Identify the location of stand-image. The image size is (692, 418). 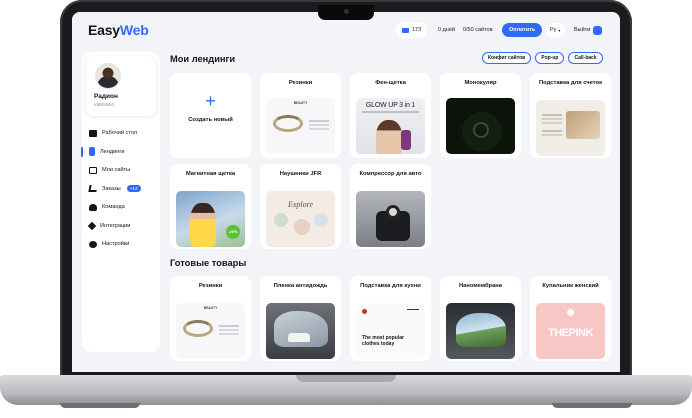
(583, 125).